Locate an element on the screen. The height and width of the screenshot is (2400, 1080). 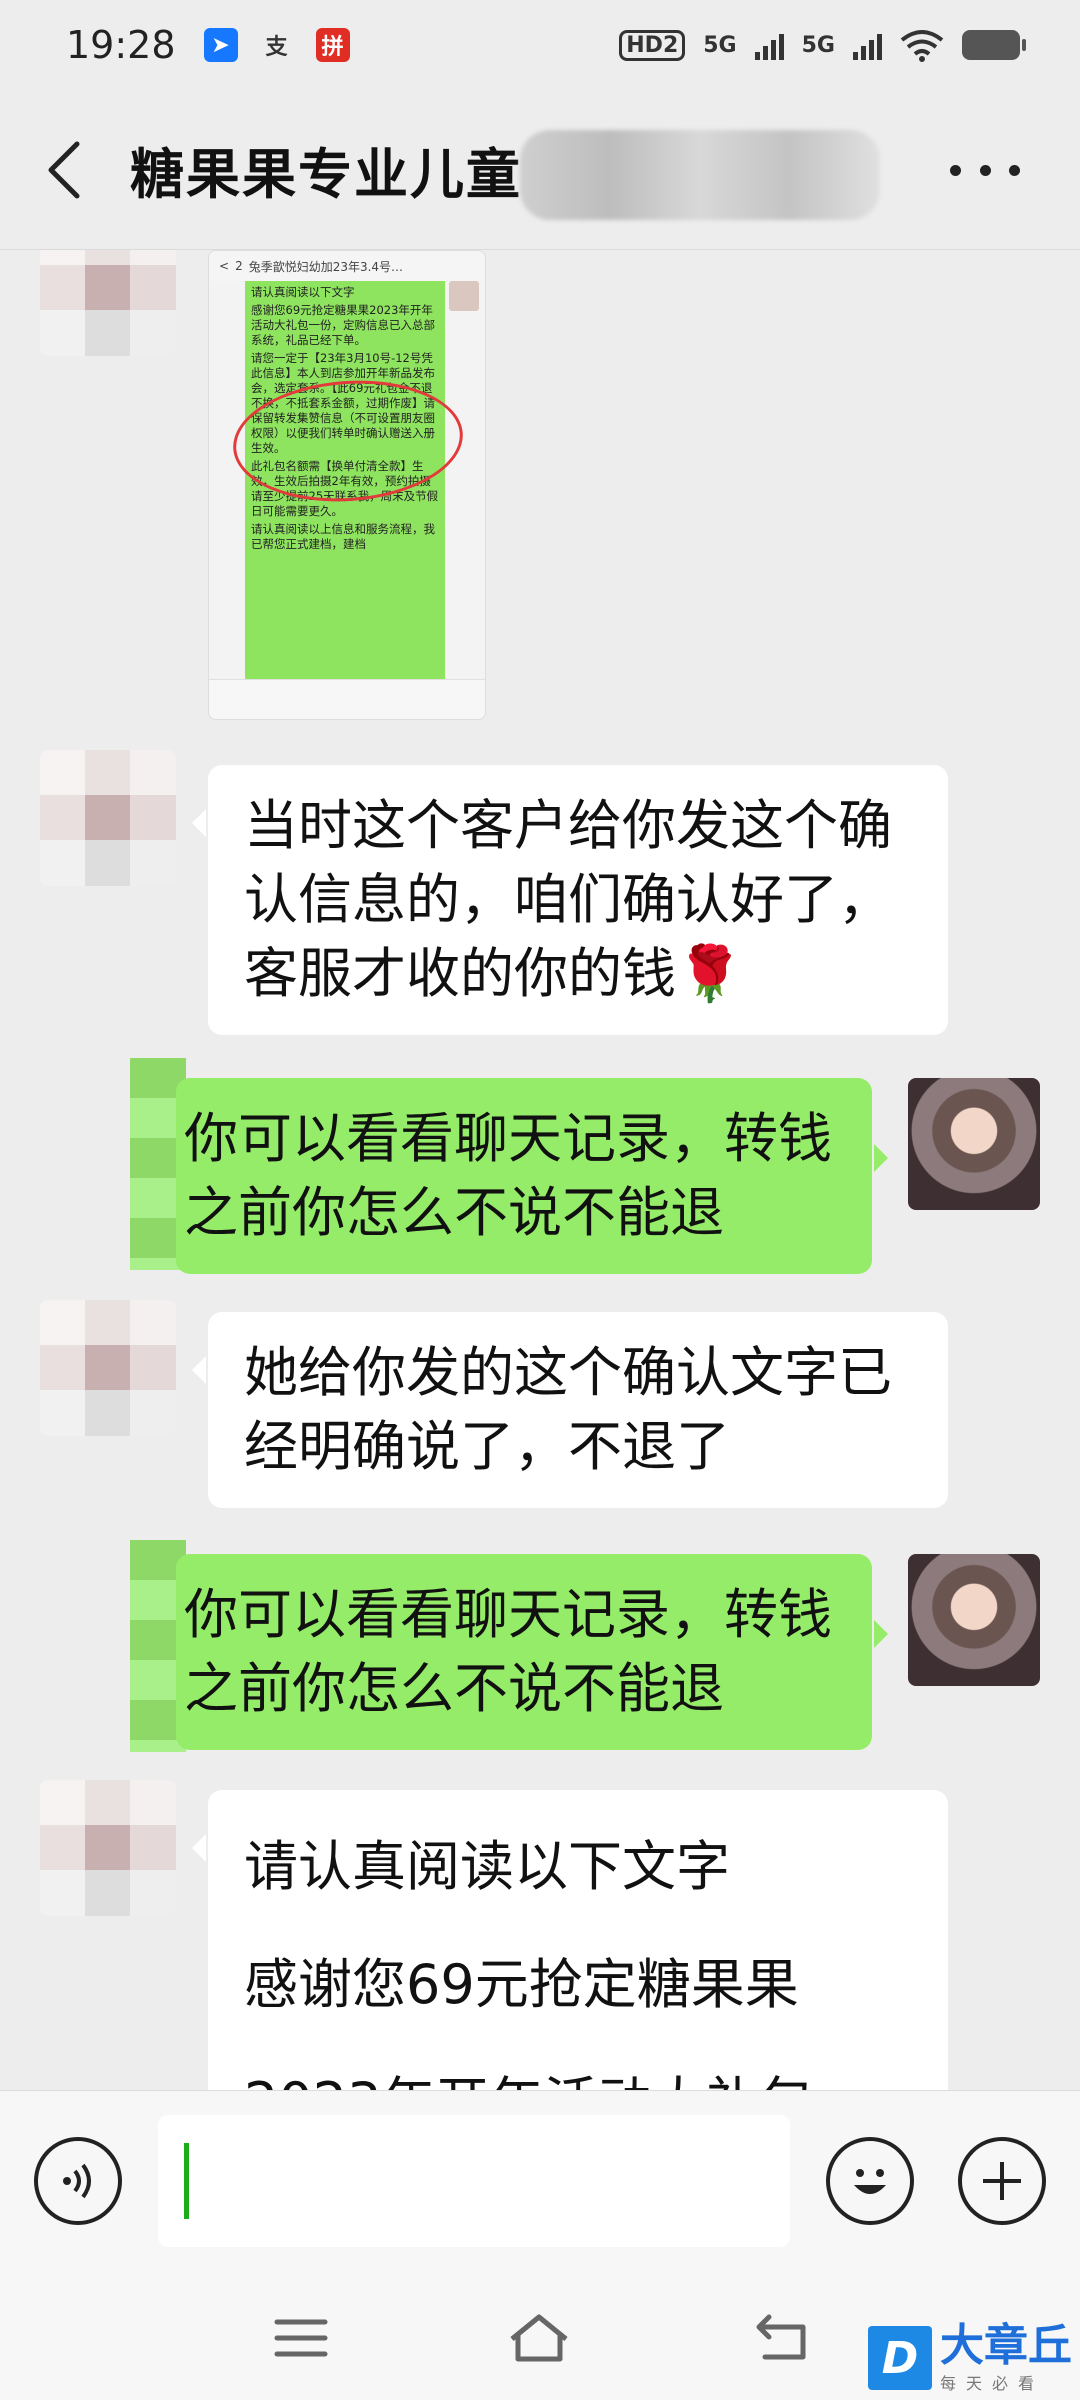
chat-title: 糖果果专业儿童 is located at coordinates (326, 174).